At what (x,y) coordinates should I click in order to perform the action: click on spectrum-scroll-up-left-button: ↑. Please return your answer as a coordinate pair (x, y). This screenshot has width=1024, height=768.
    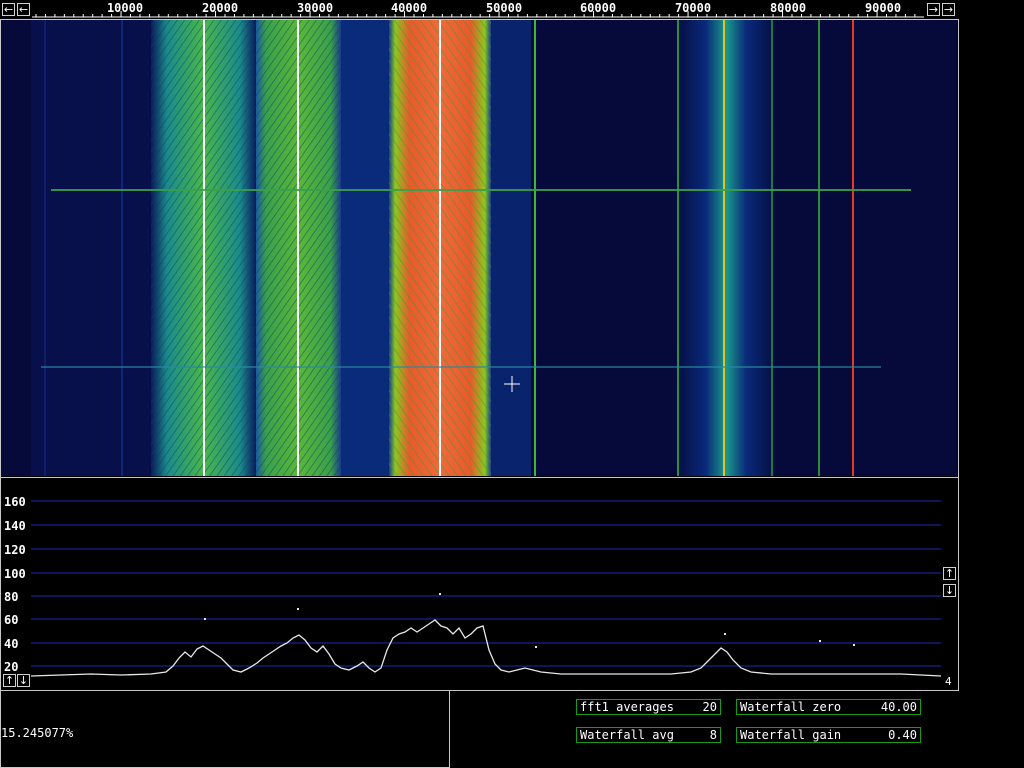
    Looking at the image, I should click on (9, 680).